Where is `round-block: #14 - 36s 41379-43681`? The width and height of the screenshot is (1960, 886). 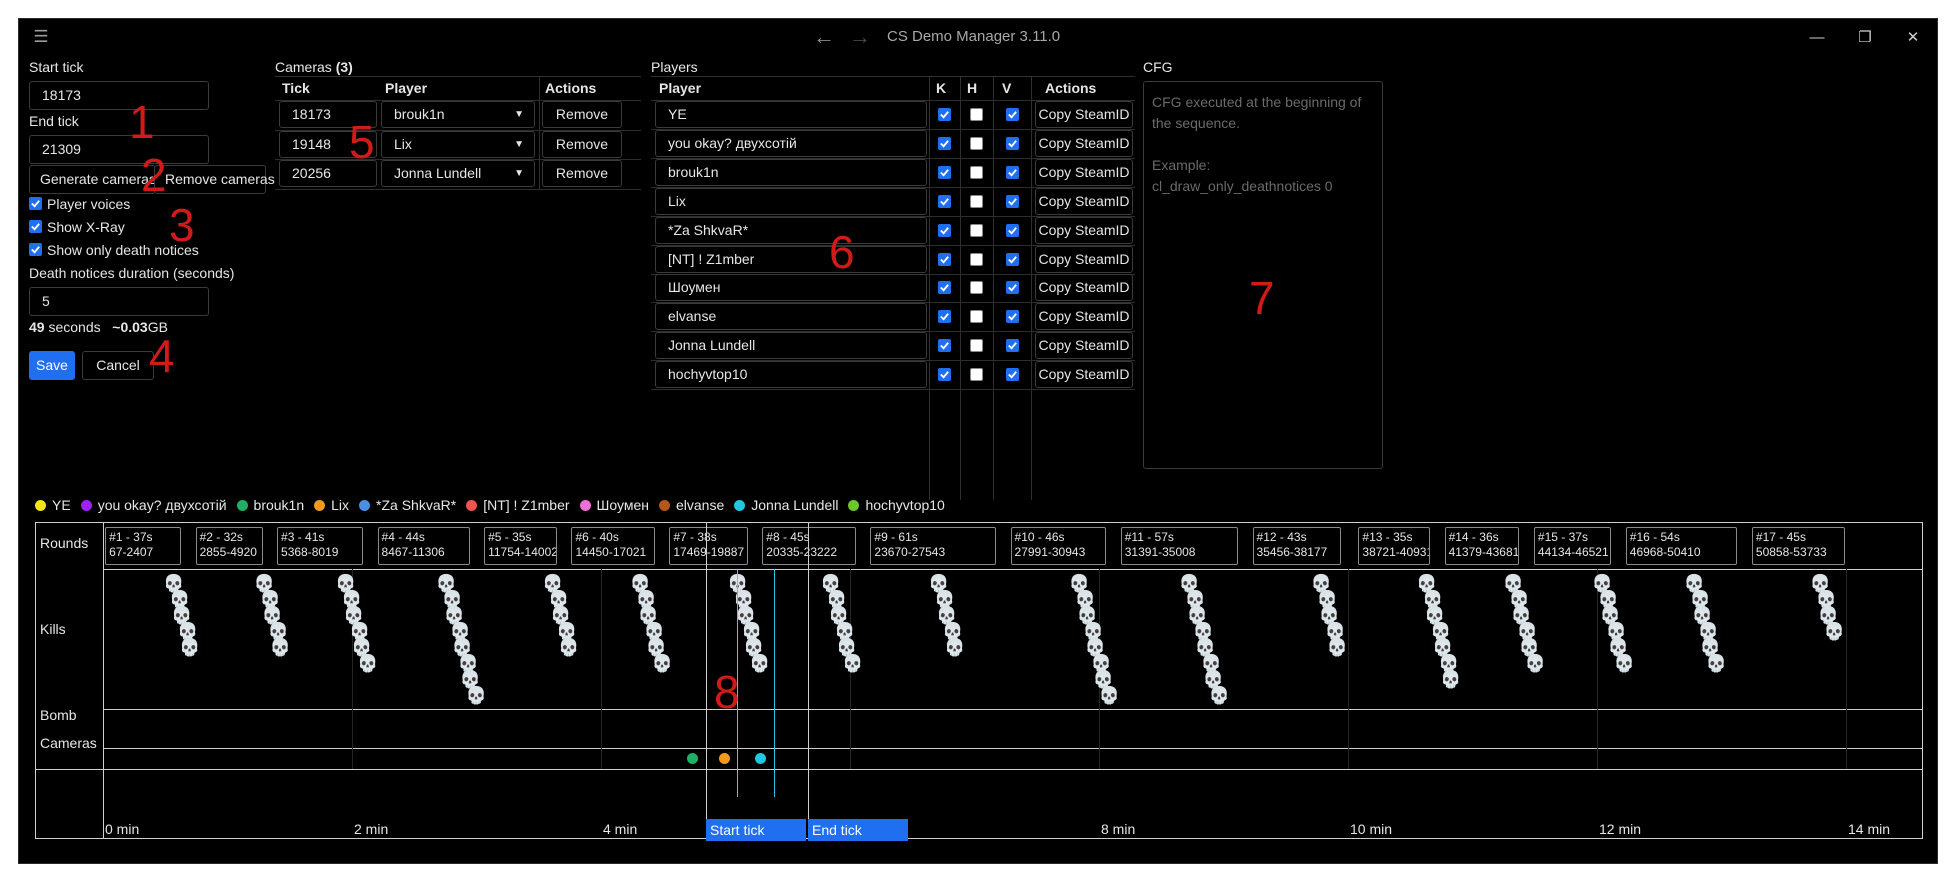 round-block: #14 - 36s 41379-43681 is located at coordinates (1482, 546).